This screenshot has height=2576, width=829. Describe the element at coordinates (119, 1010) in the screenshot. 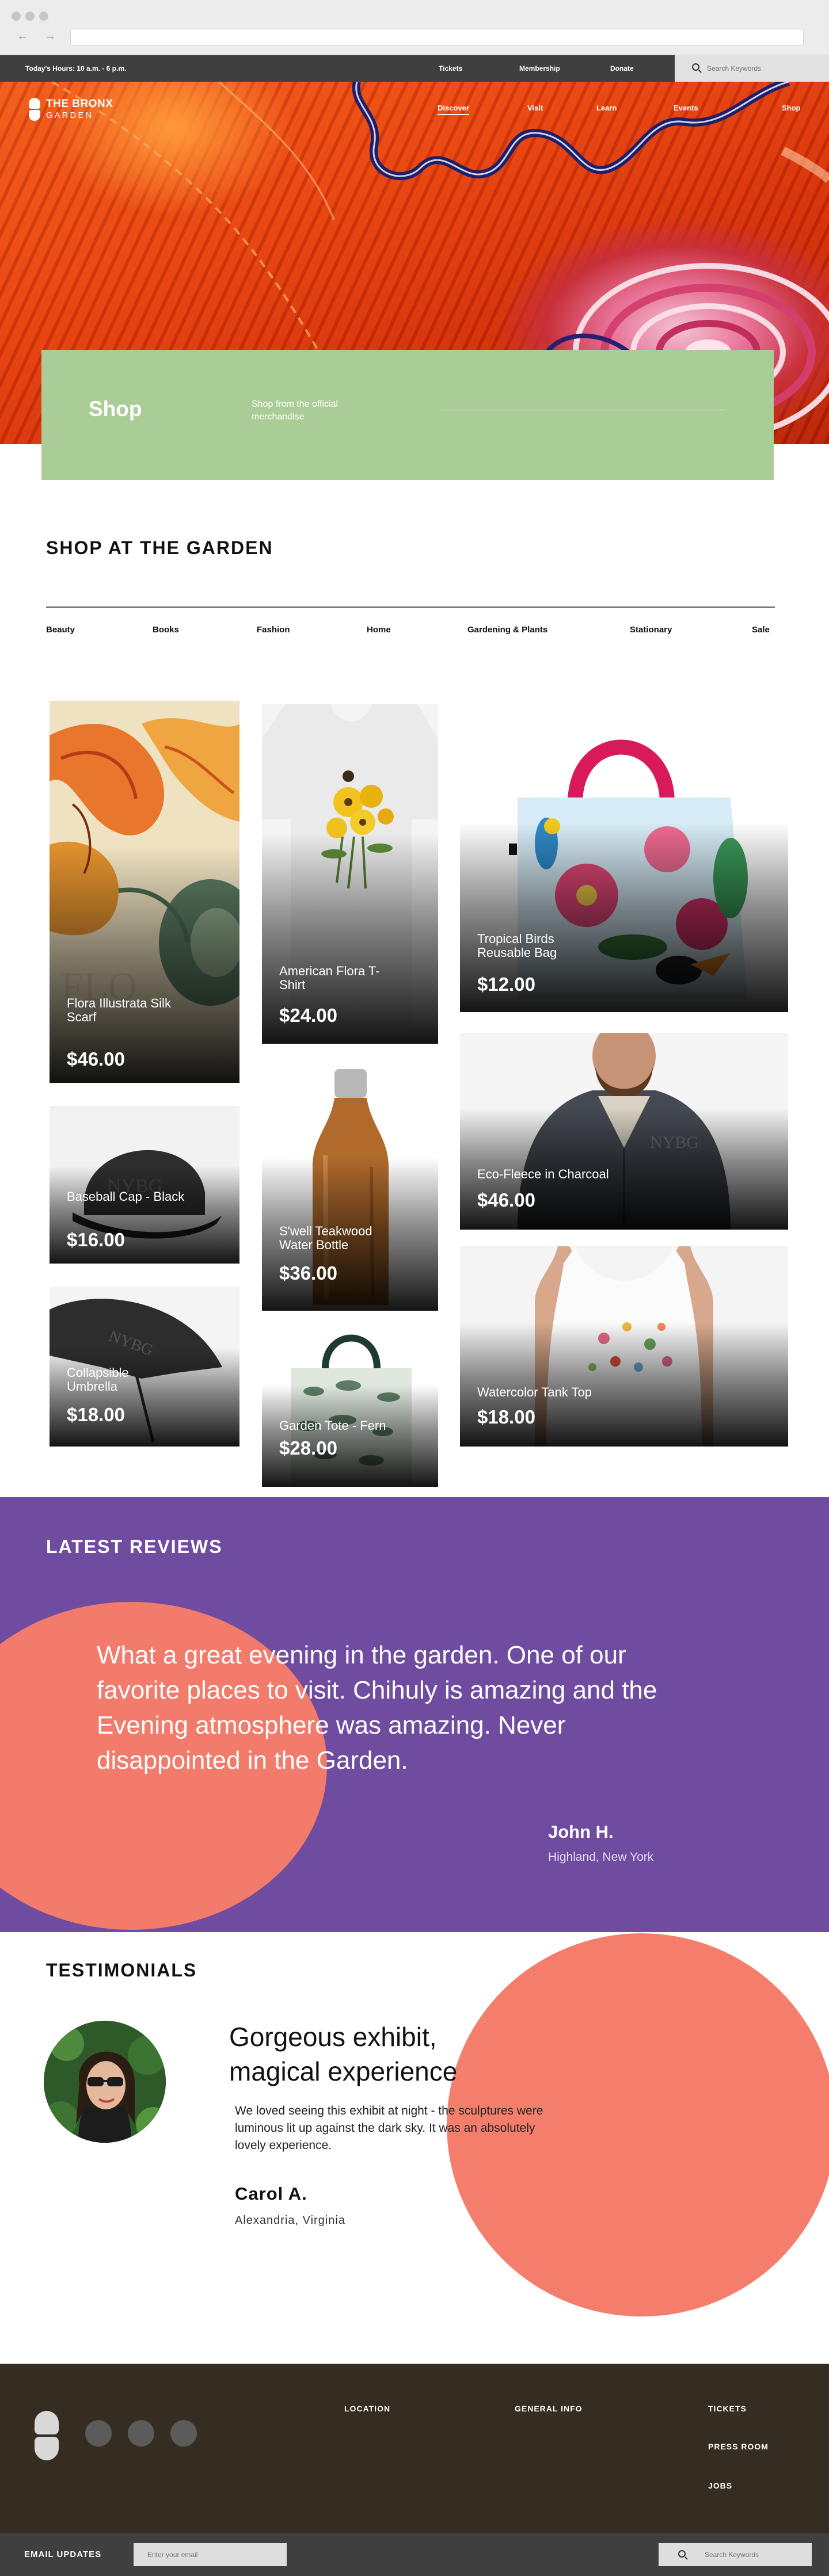

I see `product-name: Flora Illustrata Silk Scarf` at that location.